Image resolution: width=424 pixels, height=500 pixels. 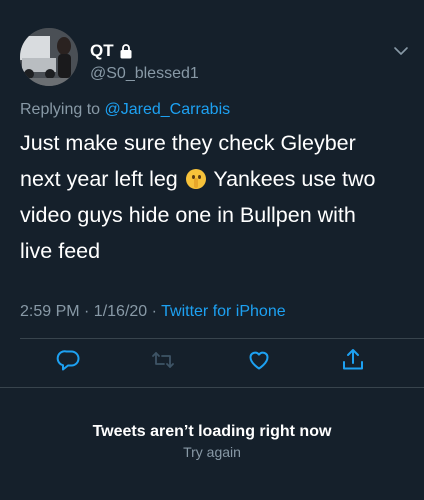 I want to click on source-link: Twitter for iPhone, so click(x=223, y=311).